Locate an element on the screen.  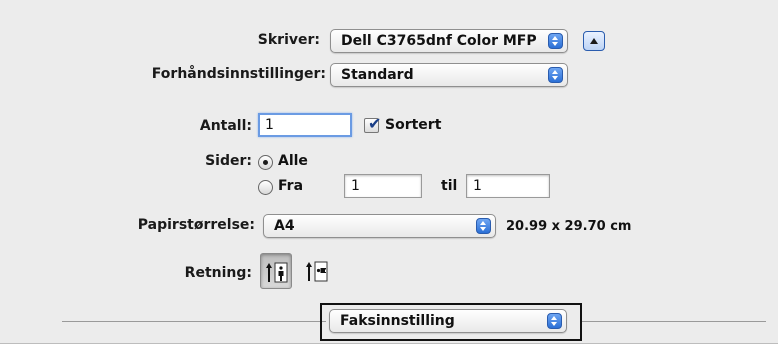
paper-size-select: A4 is located at coordinates (379, 226).